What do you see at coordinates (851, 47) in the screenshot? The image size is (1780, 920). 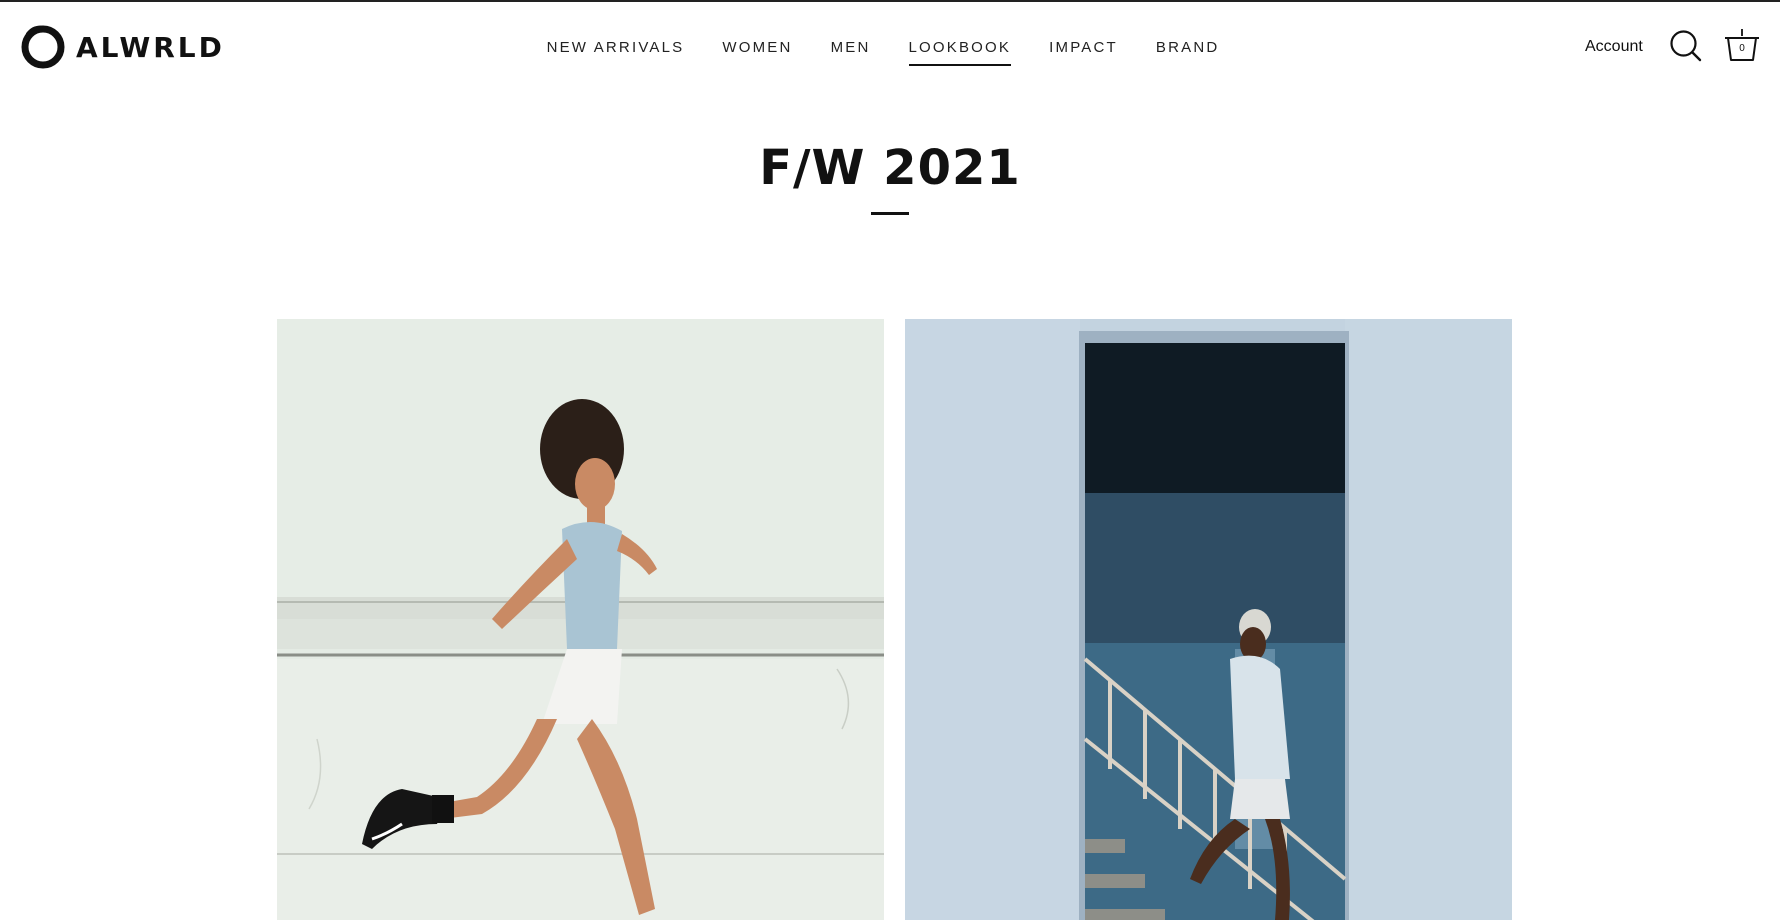 I see `nav-men: MEN` at bounding box center [851, 47].